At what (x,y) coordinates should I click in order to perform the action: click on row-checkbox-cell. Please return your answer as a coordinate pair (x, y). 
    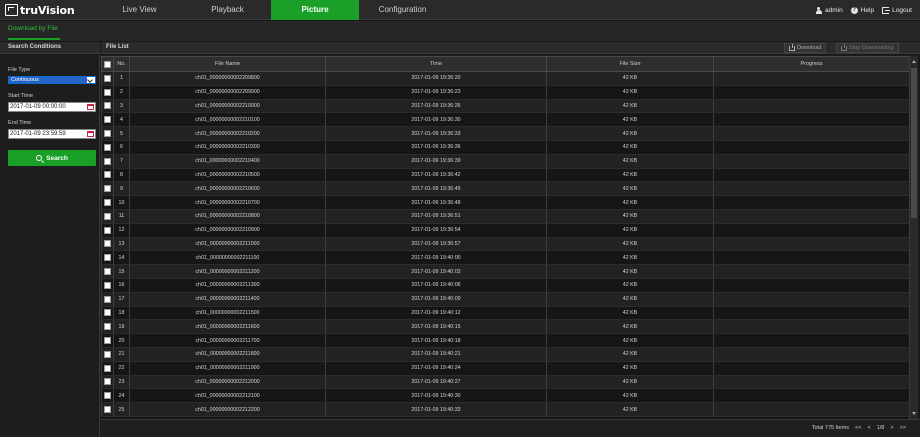
    Looking at the image, I should click on (107, 340).